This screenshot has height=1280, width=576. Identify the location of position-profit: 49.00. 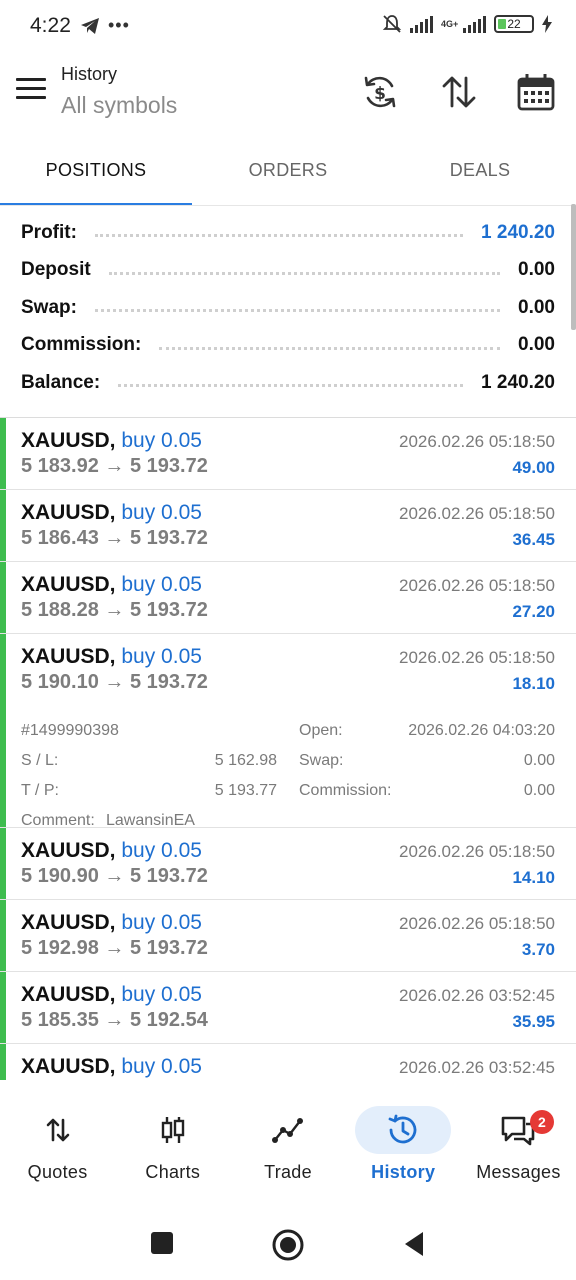
(533, 467).